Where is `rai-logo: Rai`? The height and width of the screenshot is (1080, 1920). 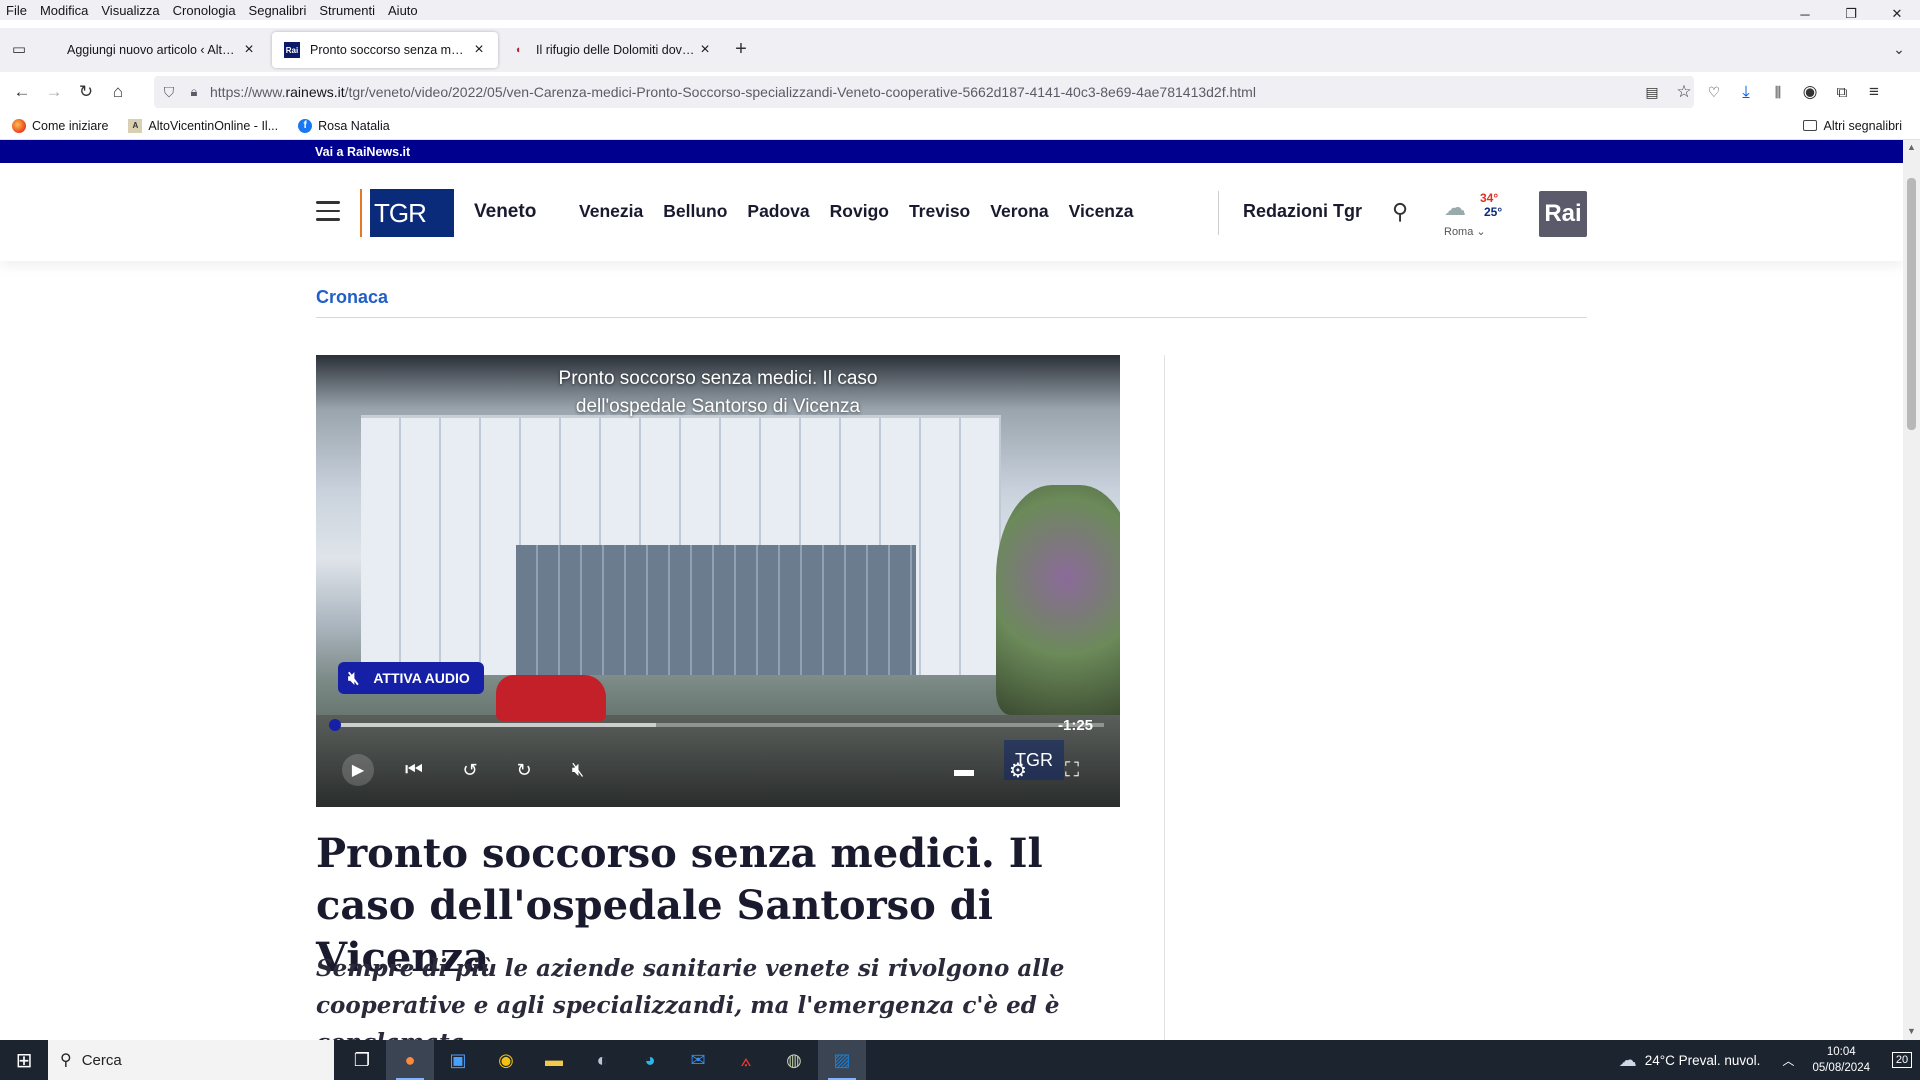
rai-logo: Rai is located at coordinates (1563, 214).